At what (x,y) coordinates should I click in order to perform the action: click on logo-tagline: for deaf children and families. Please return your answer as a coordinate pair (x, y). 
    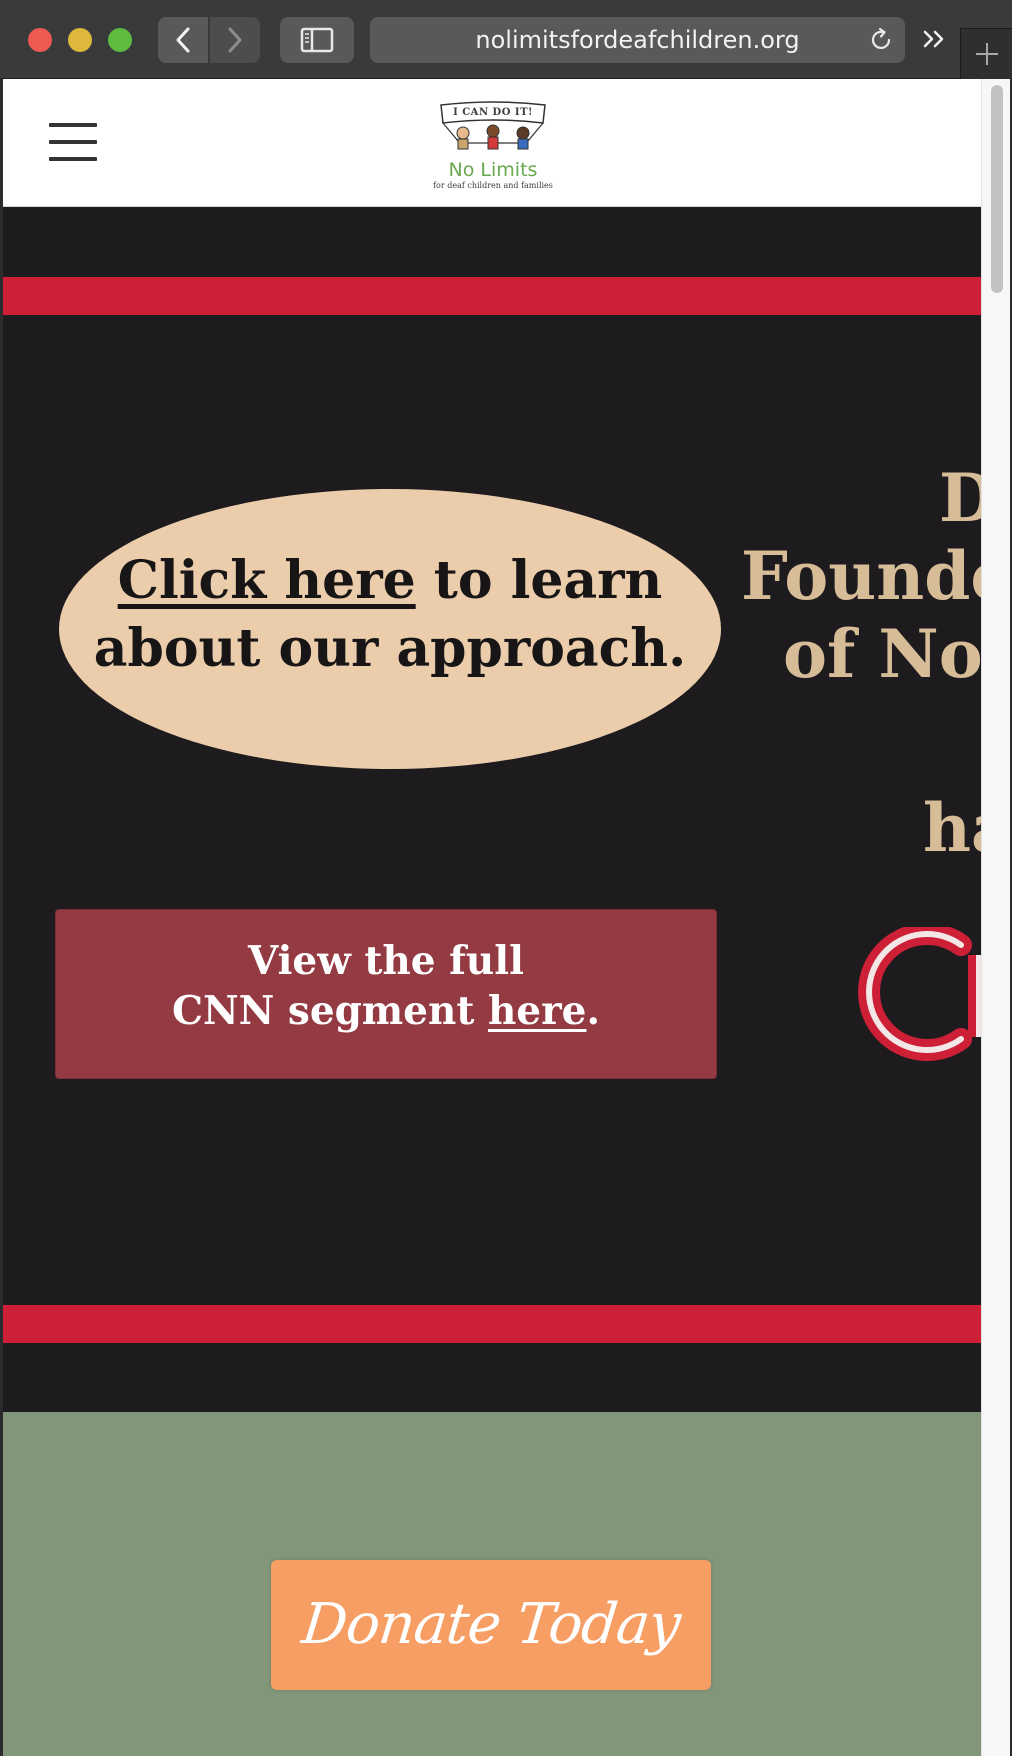
    Looking at the image, I should click on (493, 185).